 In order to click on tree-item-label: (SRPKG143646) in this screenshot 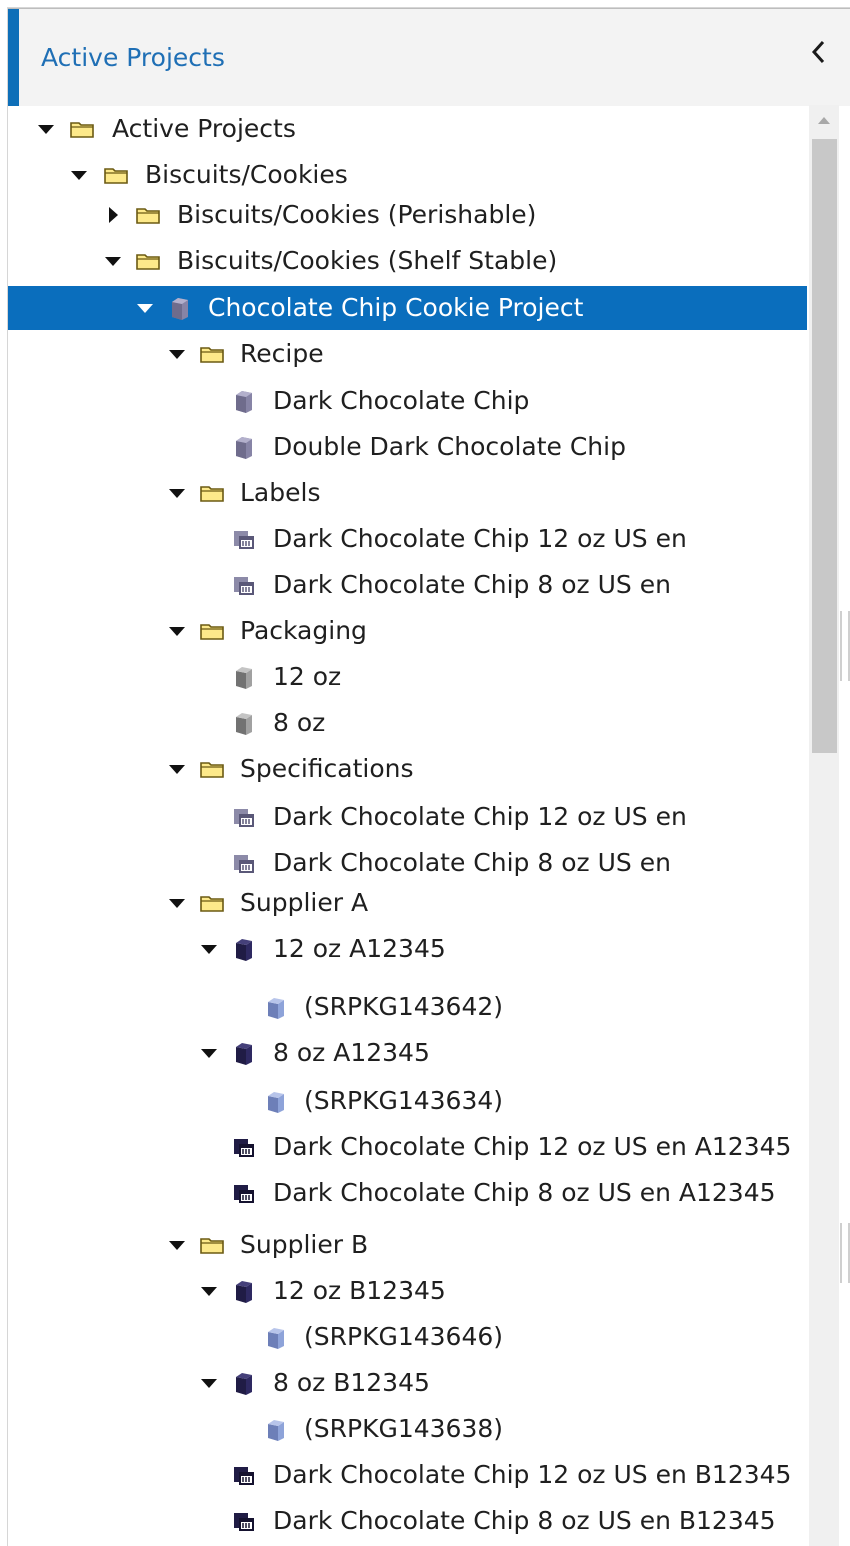, I will do `click(404, 1336)`.